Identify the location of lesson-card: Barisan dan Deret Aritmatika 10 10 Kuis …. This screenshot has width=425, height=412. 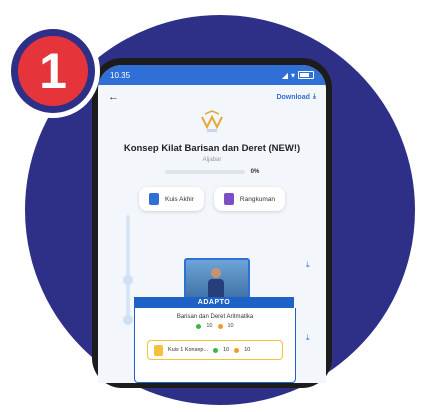
(215, 345).